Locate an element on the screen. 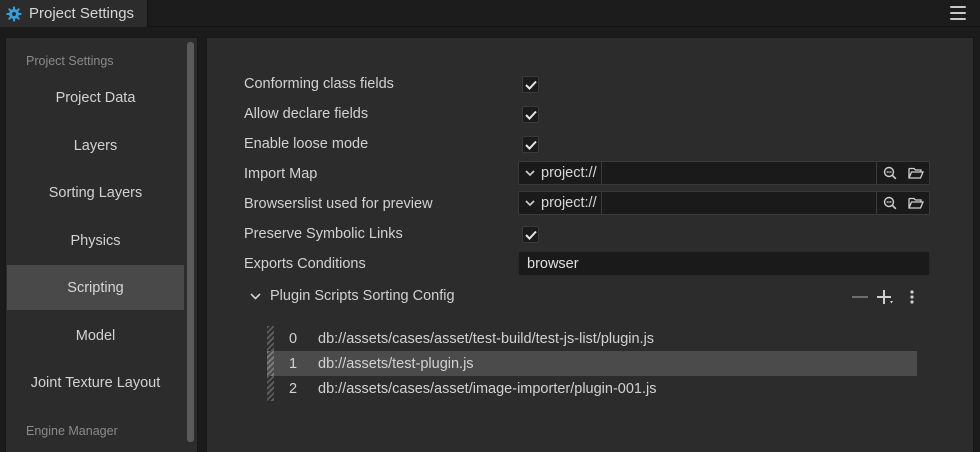 Image resolution: width=980 pixels, height=452 pixels. plugin-scripts-sorting-config-title: Plugin Scripts Sorting Config is located at coordinates (362, 296).